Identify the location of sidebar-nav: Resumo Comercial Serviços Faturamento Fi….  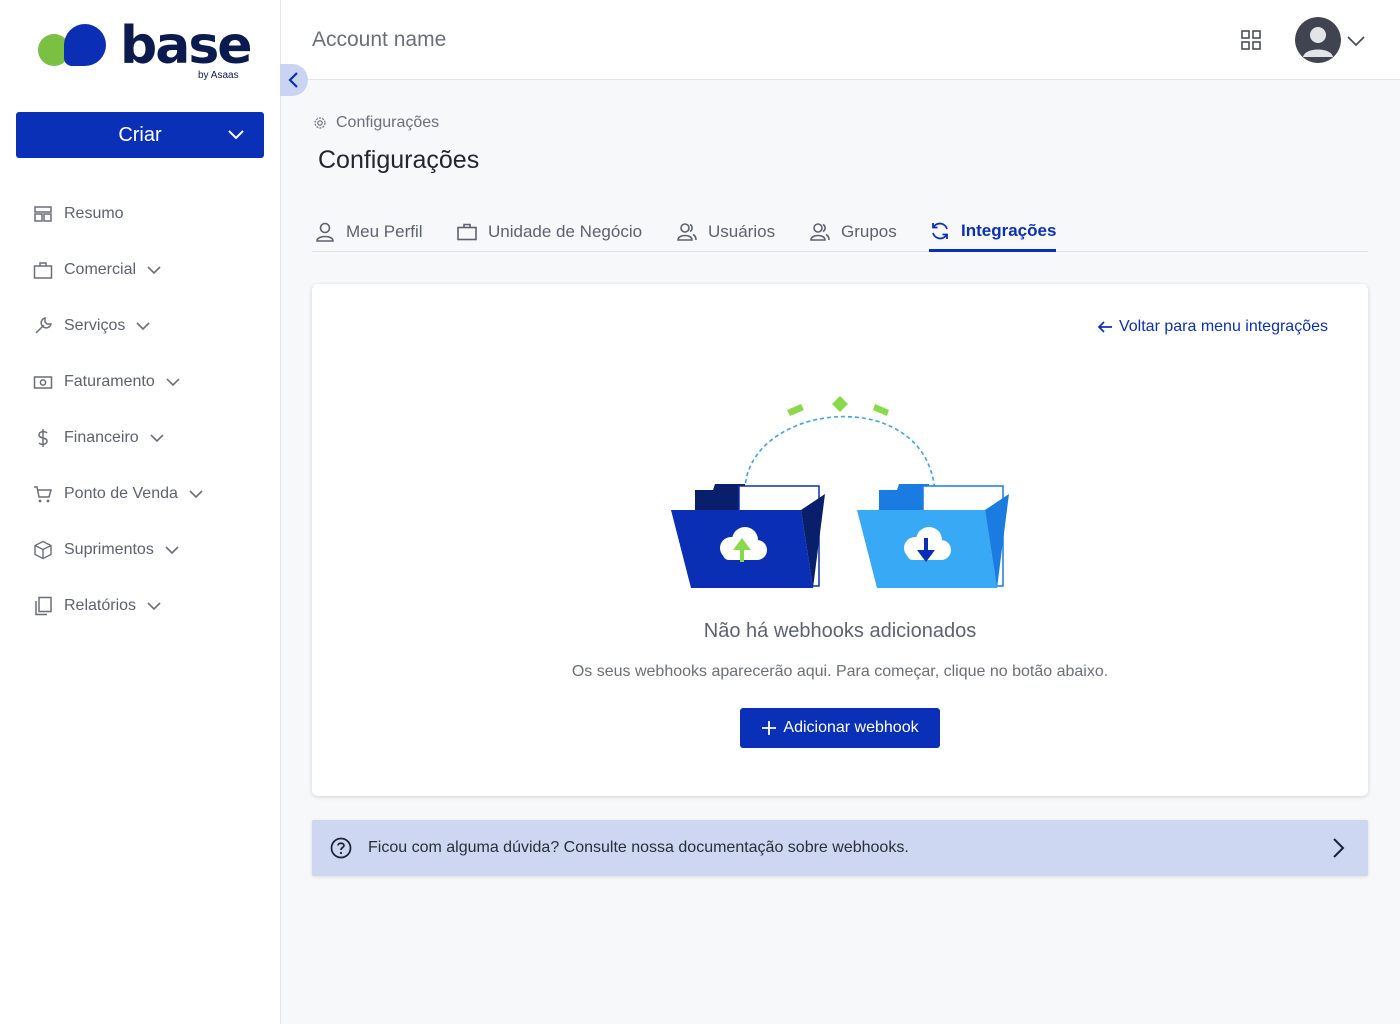
(152, 410).